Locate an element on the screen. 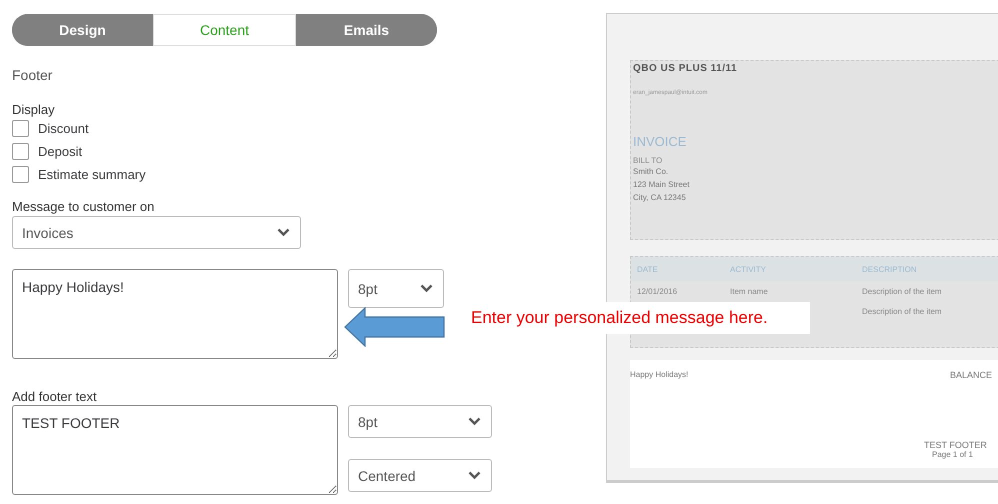 This screenshot has height=504, width=998. balance-label: BALANCE is located at coordinates (971, 375).